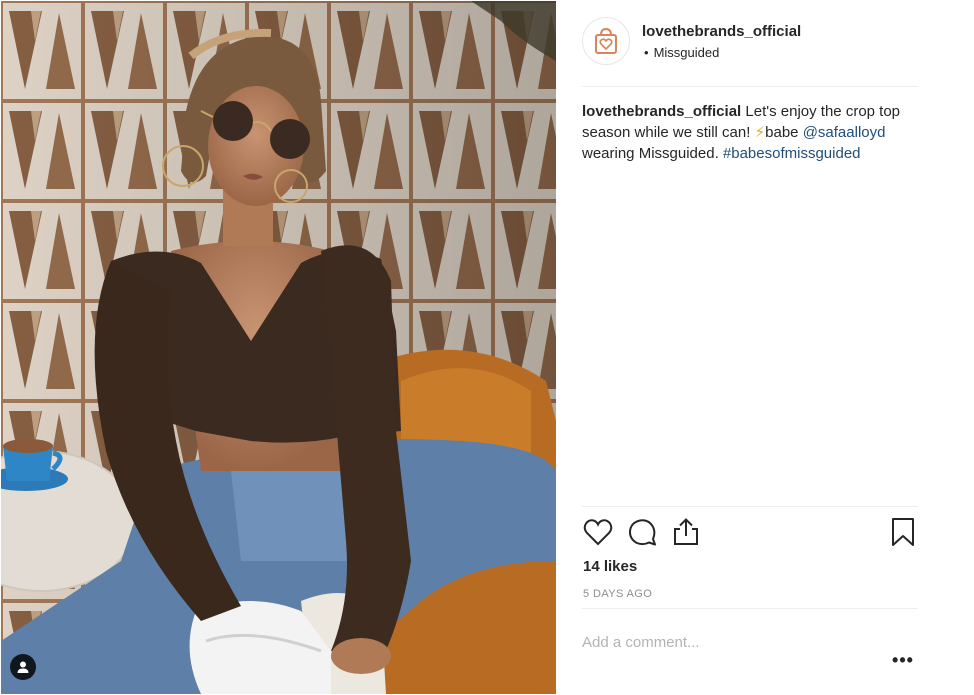  I want to click on avatar, so click(606, 41).